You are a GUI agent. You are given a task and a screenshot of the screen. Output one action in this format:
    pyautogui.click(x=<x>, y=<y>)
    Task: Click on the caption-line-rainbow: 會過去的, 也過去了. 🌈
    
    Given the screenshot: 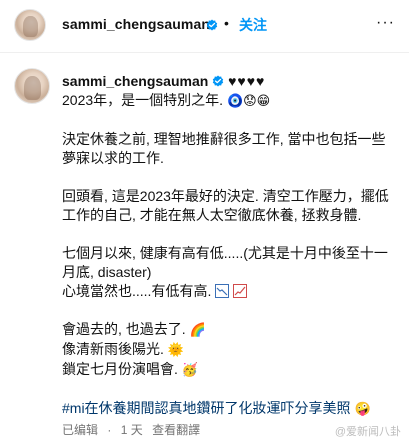 What is the action you would take?
    pyautogui.click(x=232, y=330)
    